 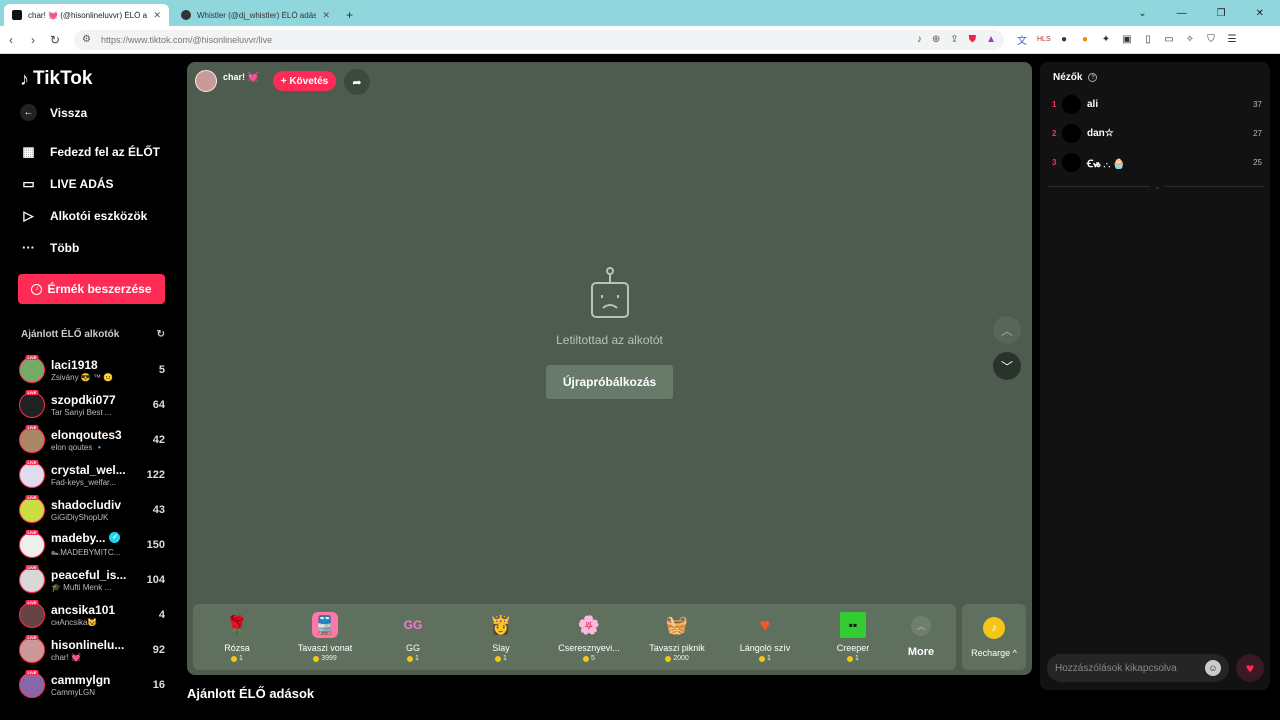 What do you see at coordinates (53, 112) in the screenshot?
I see `back-link: ← Vissza` at bounding box center [53, 112].